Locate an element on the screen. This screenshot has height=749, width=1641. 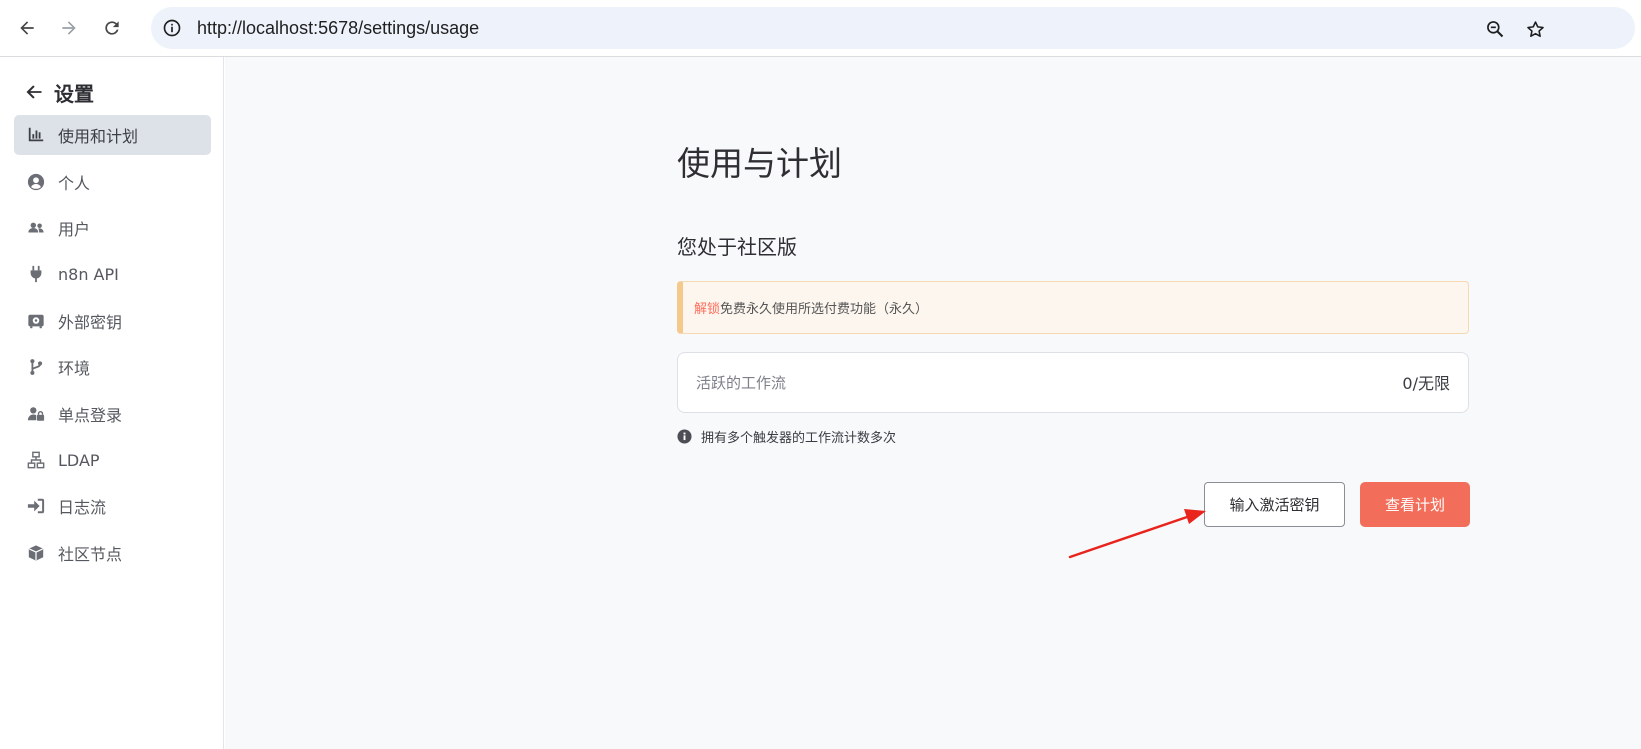
sidebar-item-label: 外部密钥 is located at coordinates (90, 322).